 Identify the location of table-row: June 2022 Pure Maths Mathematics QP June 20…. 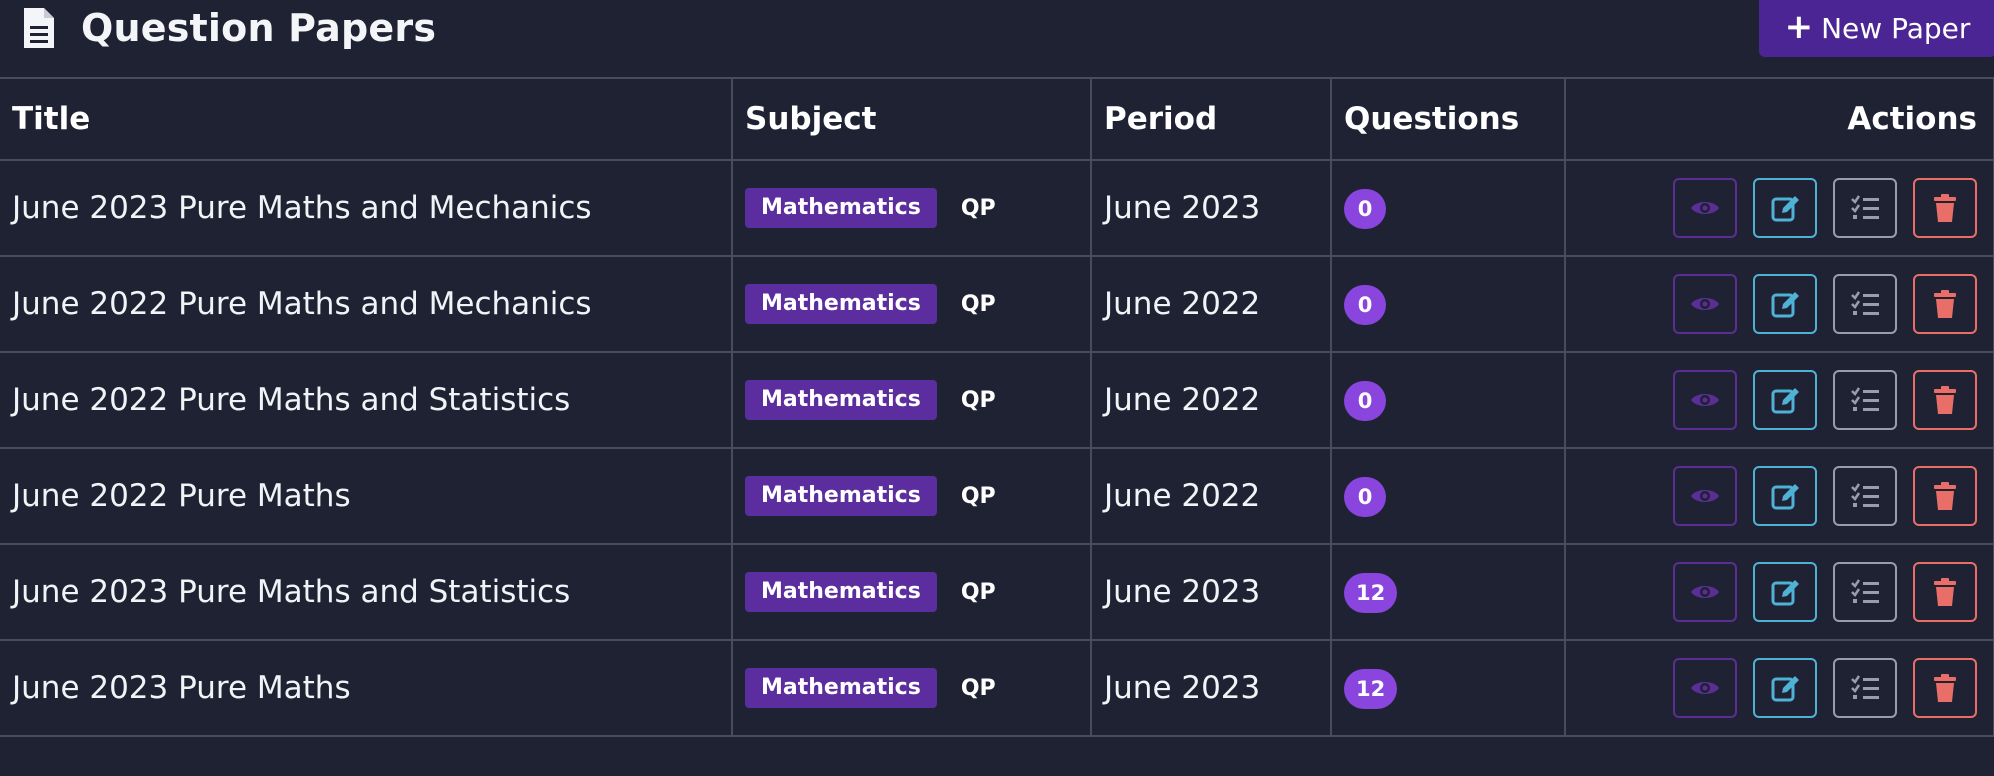
(997, 496).